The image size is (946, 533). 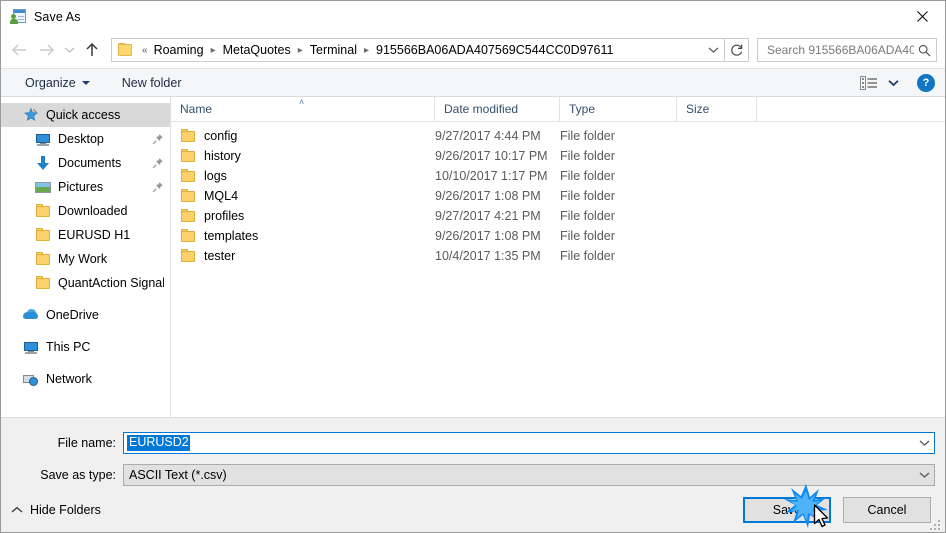 What do you see at coordinates (936, 524) in the screenshot?
I see `resize-grip-icon` at bounding box center [936, 524].